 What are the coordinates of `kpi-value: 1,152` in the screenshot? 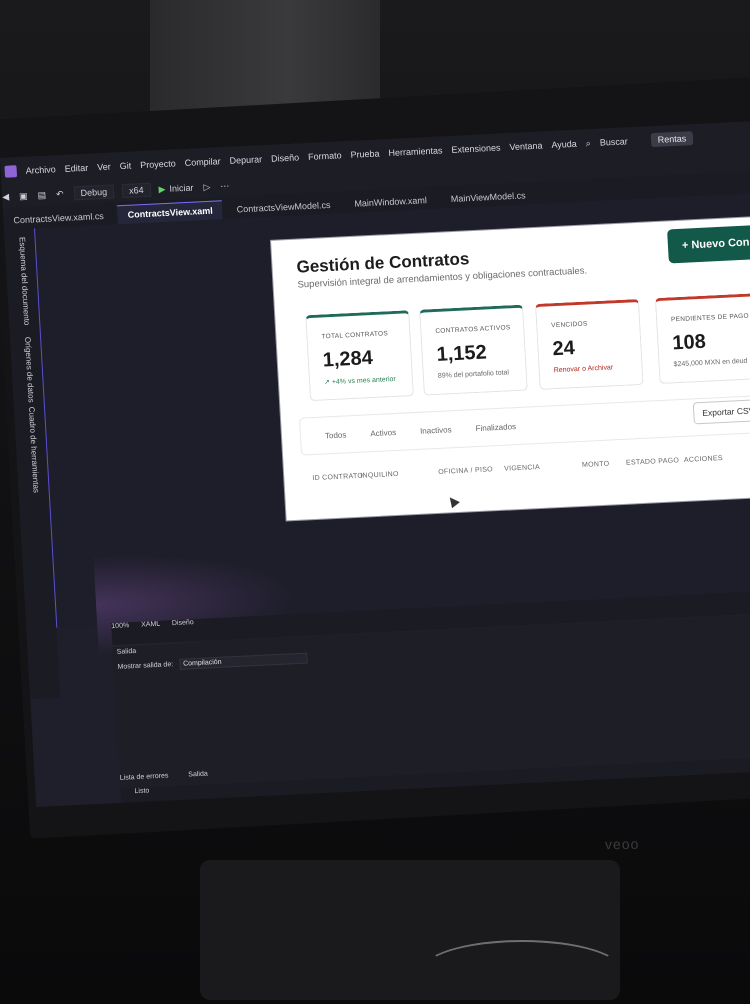 It's located at (462, 353).